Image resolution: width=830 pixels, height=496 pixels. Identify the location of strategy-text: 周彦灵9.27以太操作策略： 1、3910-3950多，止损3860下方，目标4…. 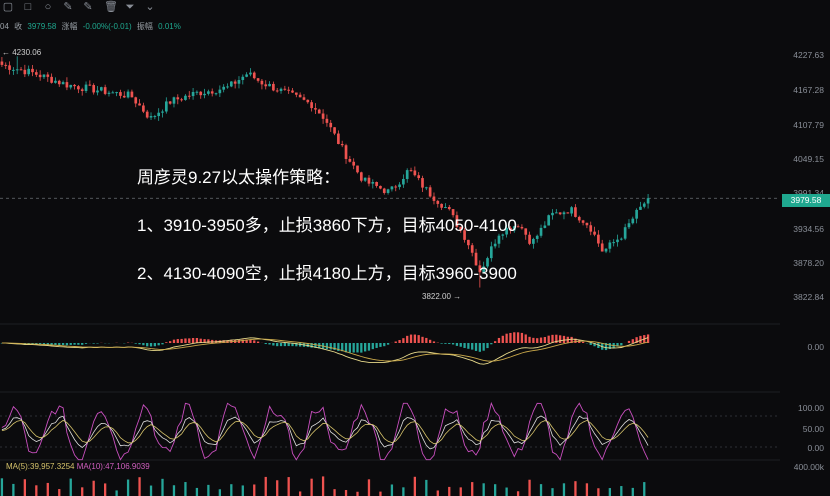
(327, 223).